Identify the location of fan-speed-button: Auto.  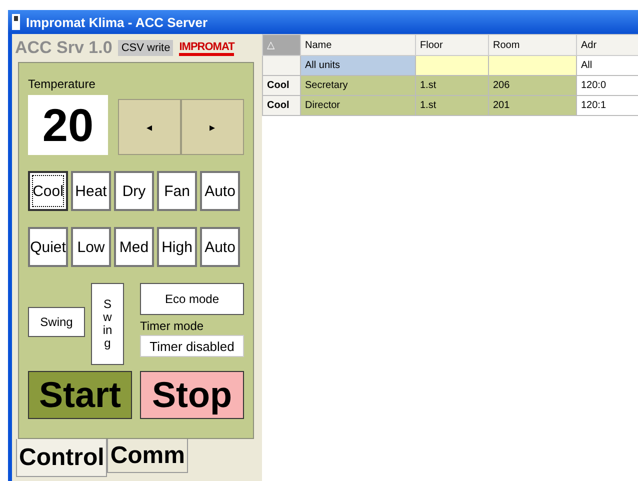
(220, 247).